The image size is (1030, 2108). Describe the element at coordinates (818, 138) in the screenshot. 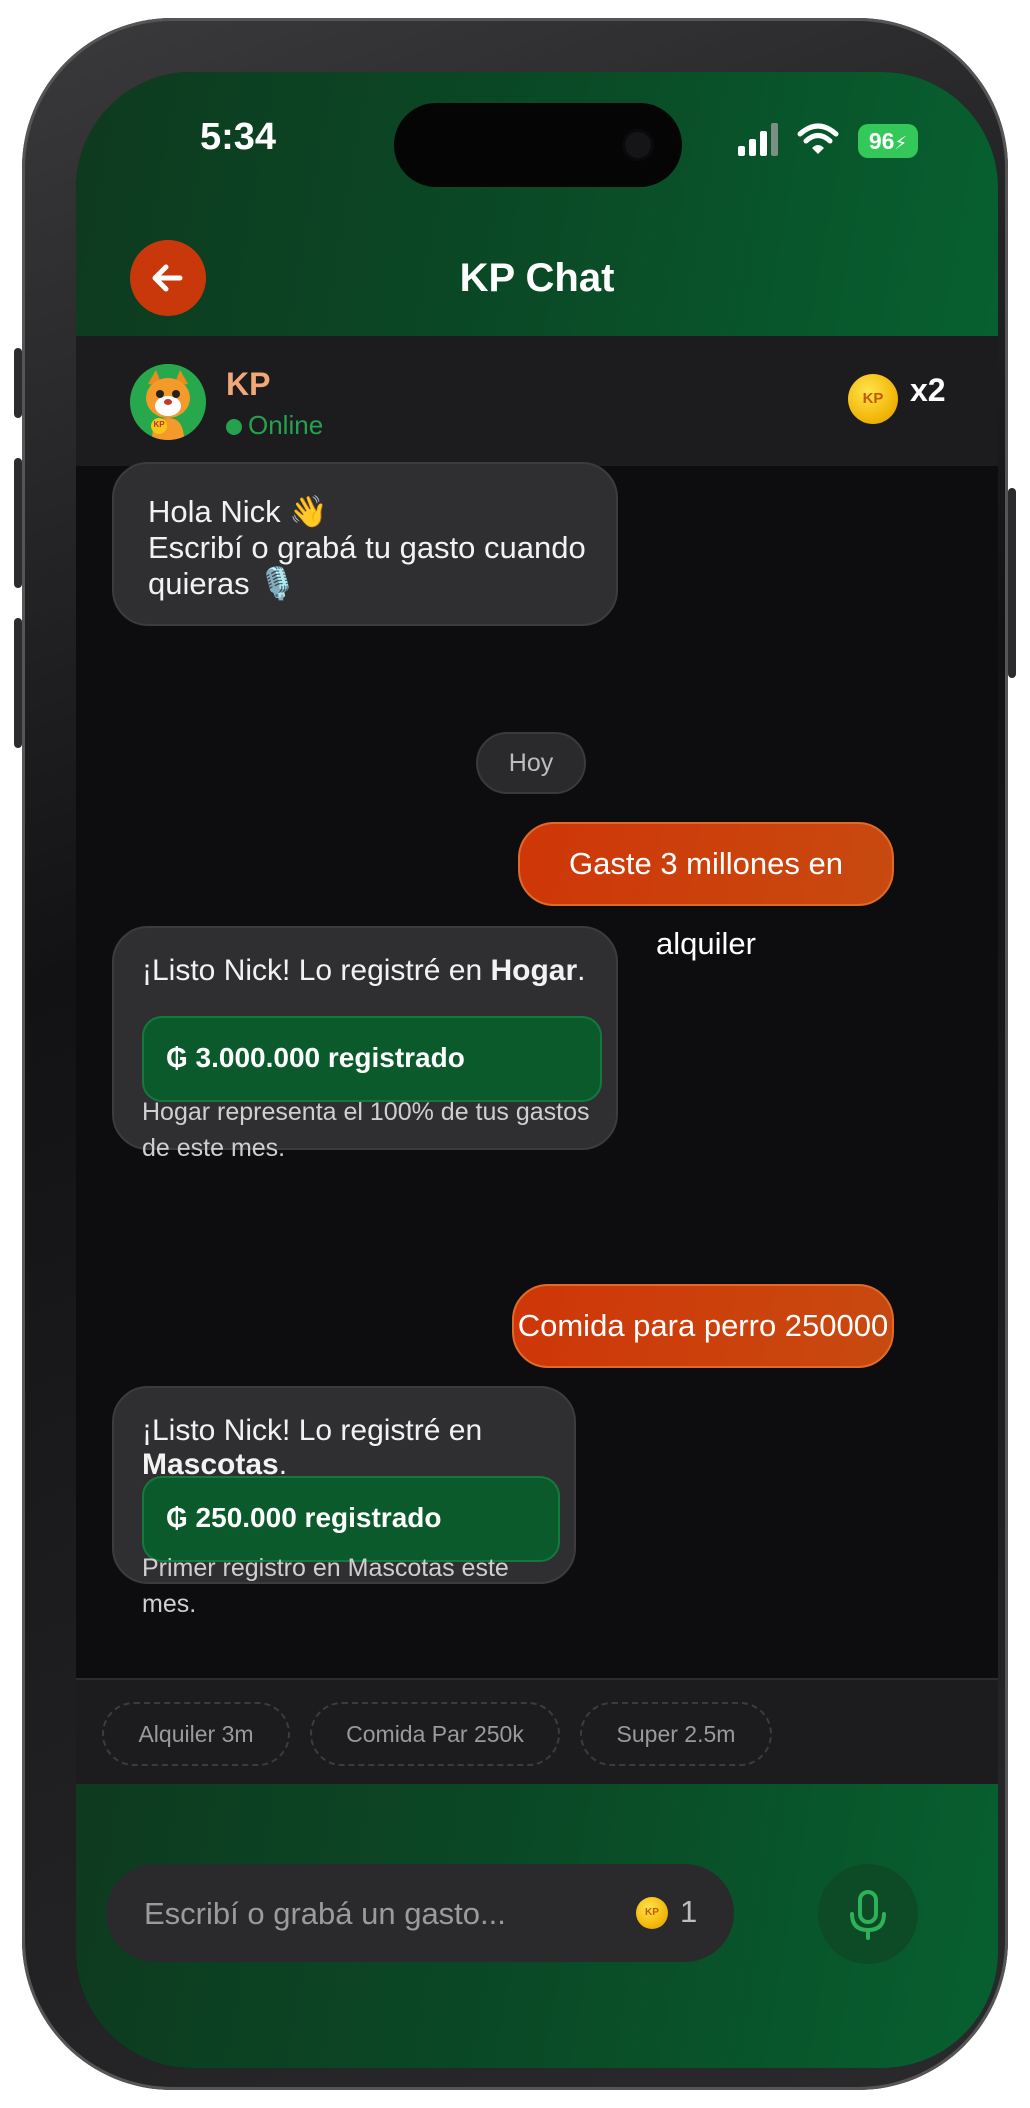

I see `wifi-icon` at that location.